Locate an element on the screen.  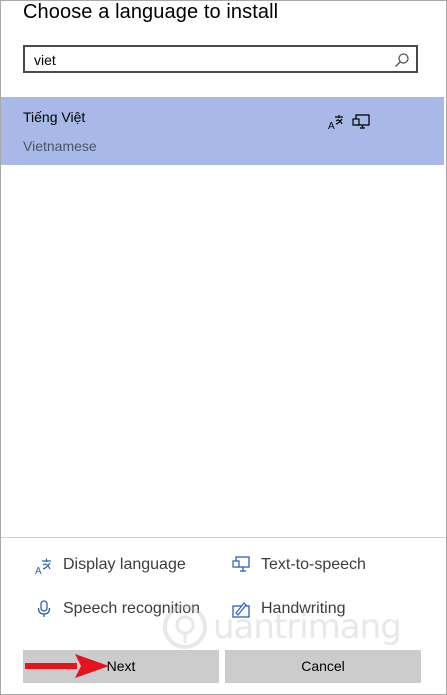
watermark-logo: uantrimang is located at coordinates (281, 627).